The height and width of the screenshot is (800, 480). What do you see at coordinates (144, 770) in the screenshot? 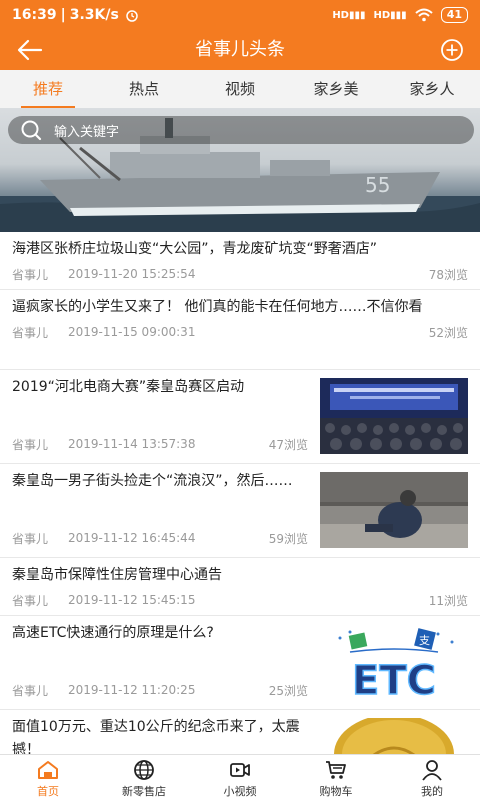
I see `globe-icon` at bounding box center [144, 770].